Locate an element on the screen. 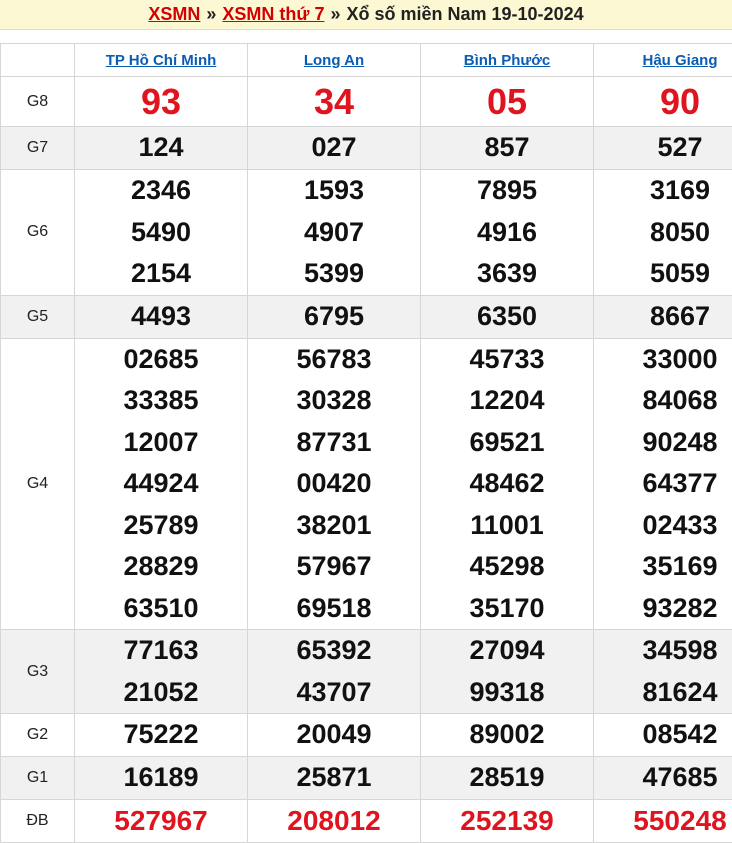 The image size is (732, 843). prize-label: G5 is located at coordinates (38, 316).